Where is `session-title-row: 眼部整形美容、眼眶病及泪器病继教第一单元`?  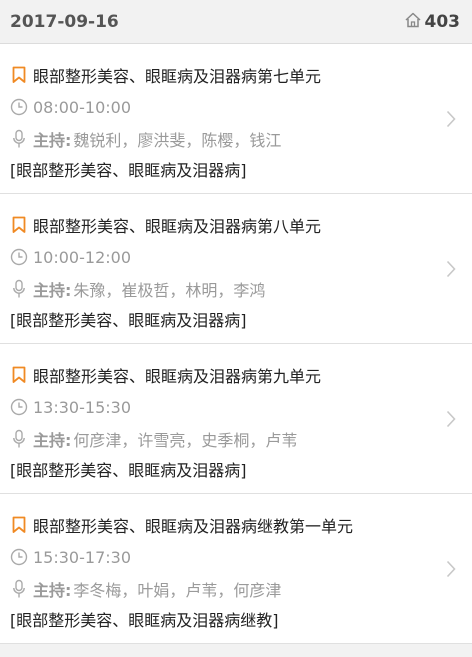
session-title-row: 眼部整形美容、眼眶病及泪器病继教第一单元 is located at coordinates (221, 525).